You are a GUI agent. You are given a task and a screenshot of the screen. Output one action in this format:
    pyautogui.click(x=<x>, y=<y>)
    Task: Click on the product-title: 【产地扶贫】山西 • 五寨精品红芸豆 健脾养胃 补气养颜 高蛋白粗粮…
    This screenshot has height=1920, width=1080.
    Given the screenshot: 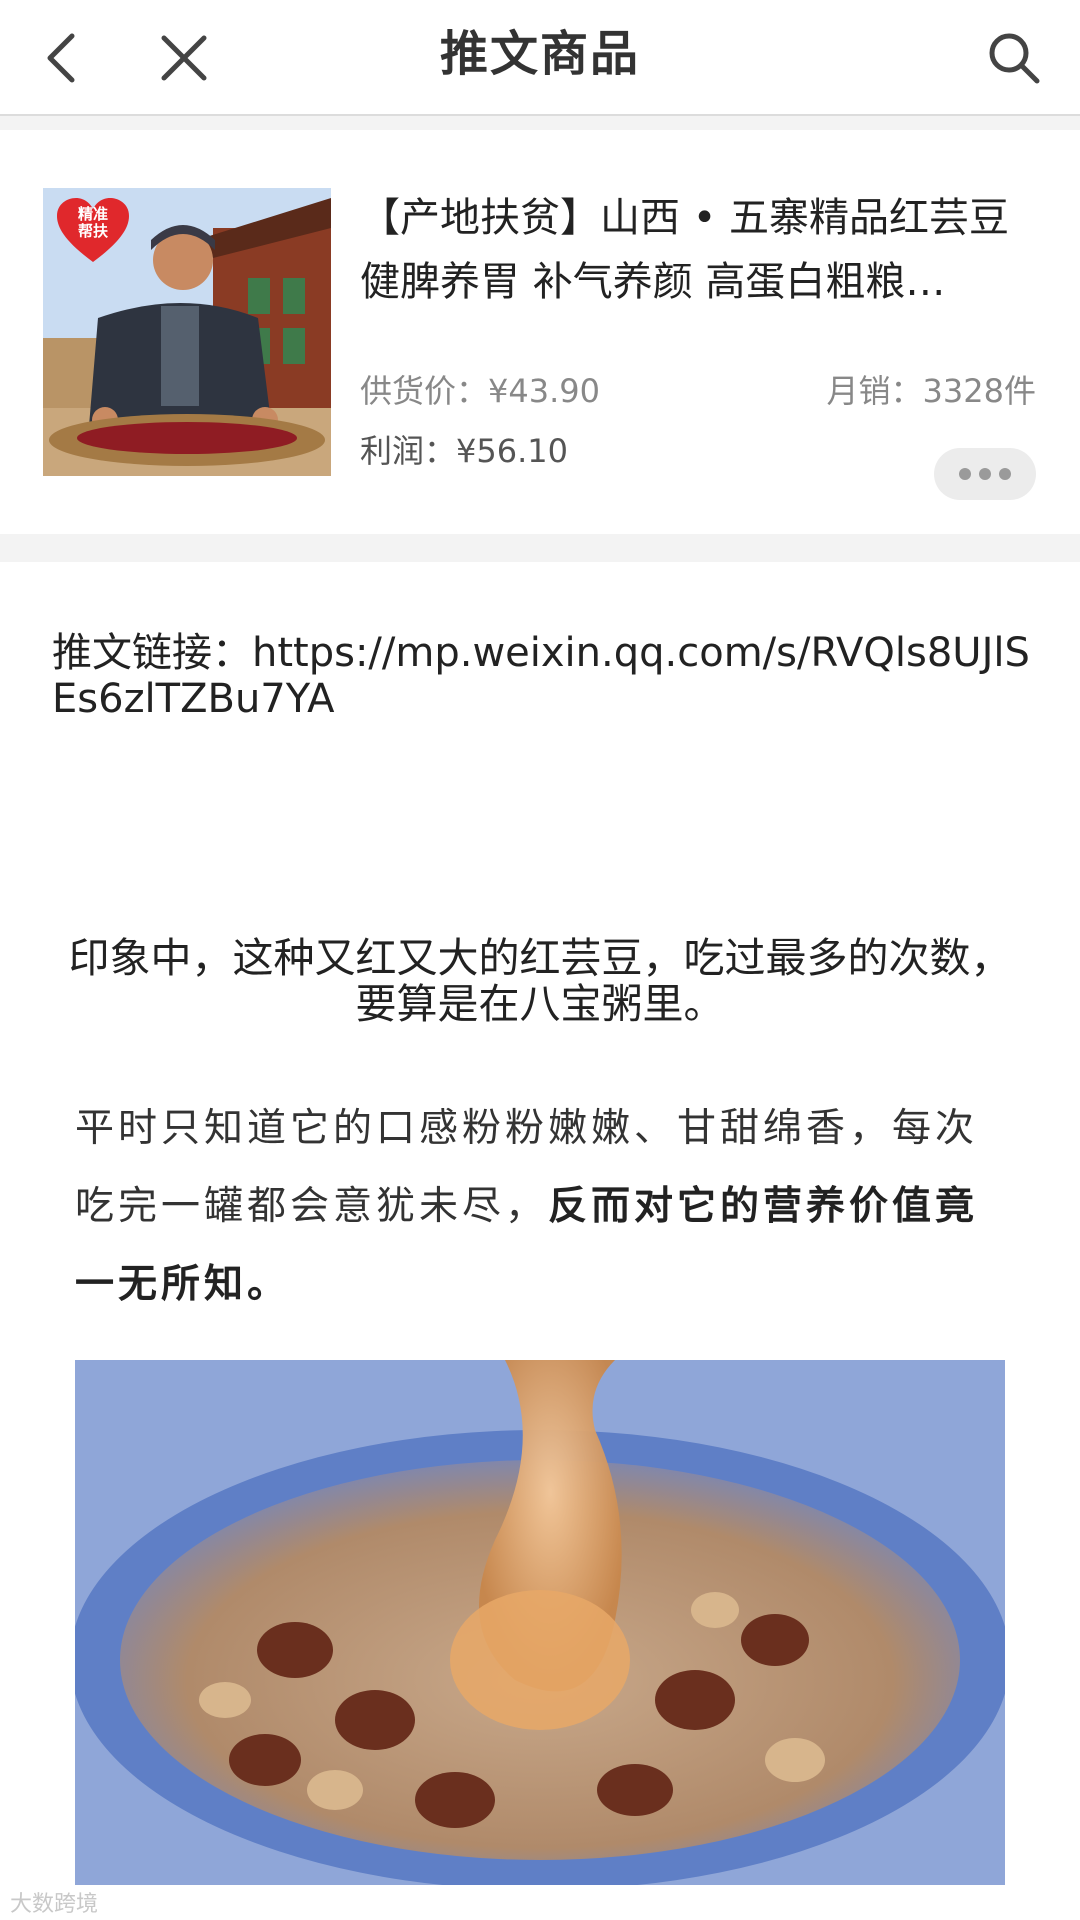 What is the action you would take?
    pyautogui.click(x=705, y=250)
    